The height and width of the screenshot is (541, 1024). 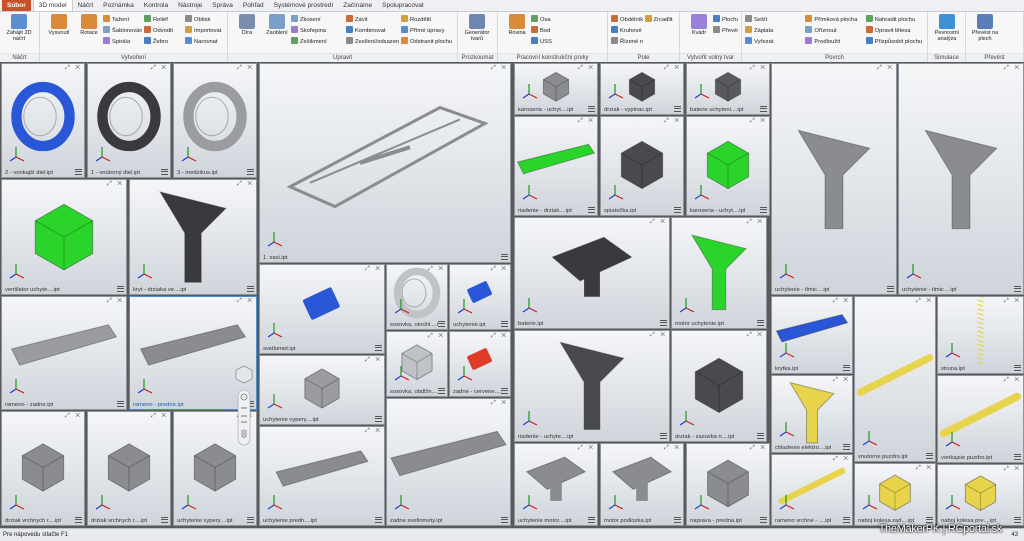 I want to click on ribbon-big-button: Rotace, so click(x=89, y=25).